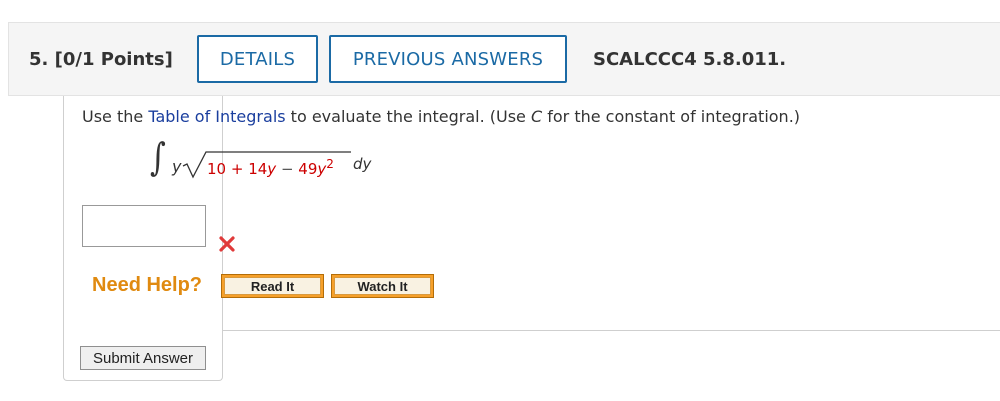 This screenshot has width=1000, height=401. What do you see at coordinates (227, 244) in the screenshot?
I see `incorrect-x-icon` at bounding box center [227, 244].